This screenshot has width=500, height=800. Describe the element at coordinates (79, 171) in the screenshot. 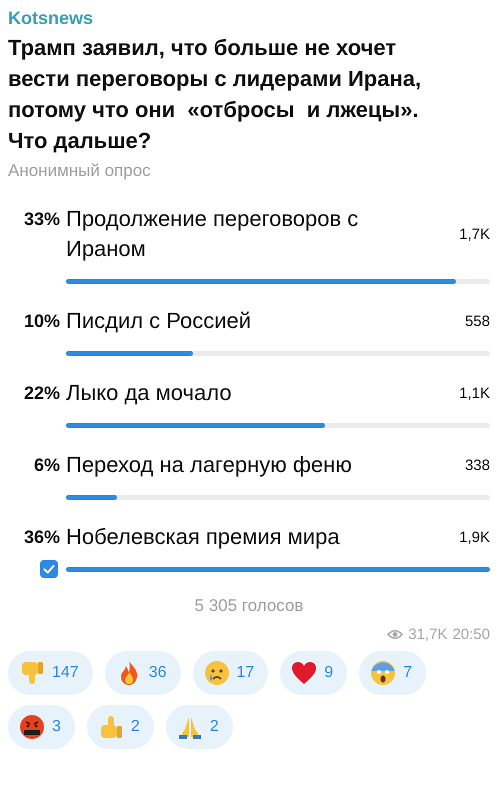

I see `poll-type: Анонимный опрос` at that location.